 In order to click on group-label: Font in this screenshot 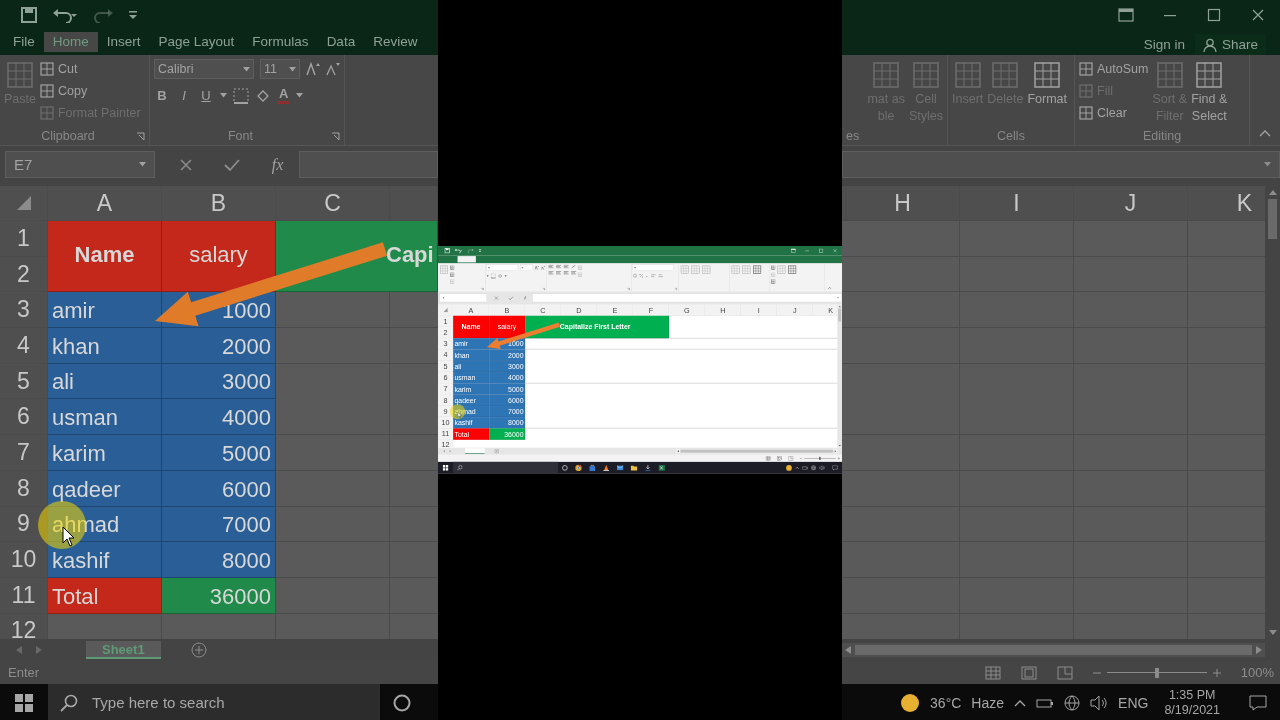, I will do `click(240, 136)`.